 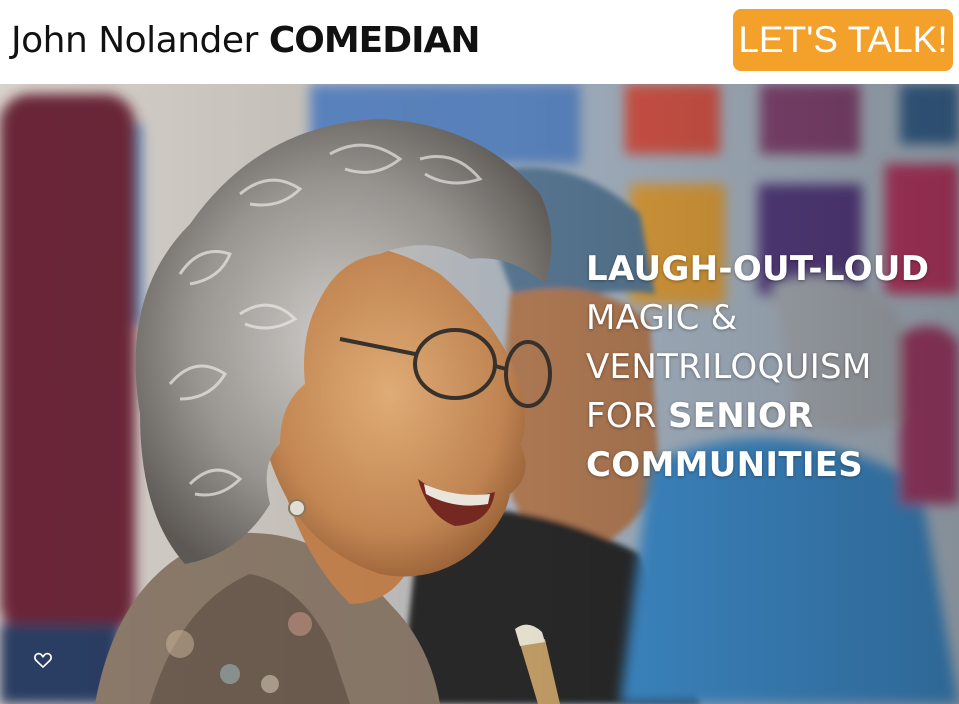 I want to click on lets-talk-button: LET'S TALK!, so click(x=843, y=40).